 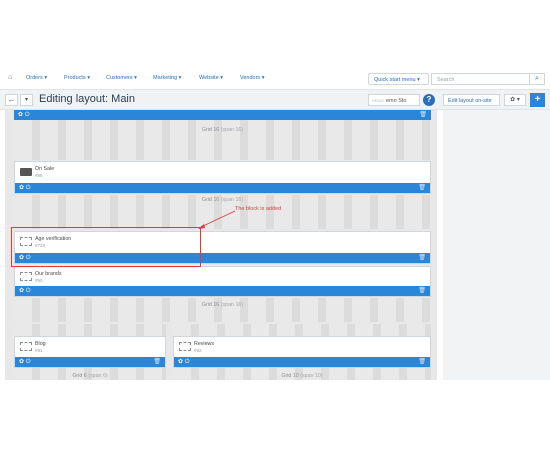 What do you see at coordinates (398, 79) in the screenshot?
I see `quick-start-menu-button: Quick start menu ▾` at bounding box center [398, 79].